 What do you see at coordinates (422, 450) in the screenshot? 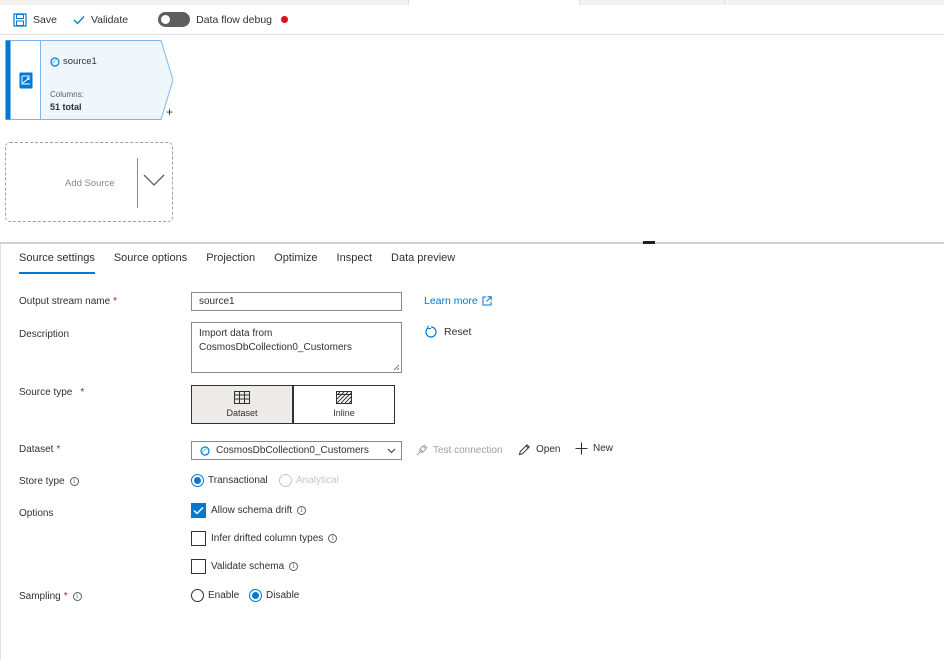
I see `plug-icon` at bounding box center [422, 450].